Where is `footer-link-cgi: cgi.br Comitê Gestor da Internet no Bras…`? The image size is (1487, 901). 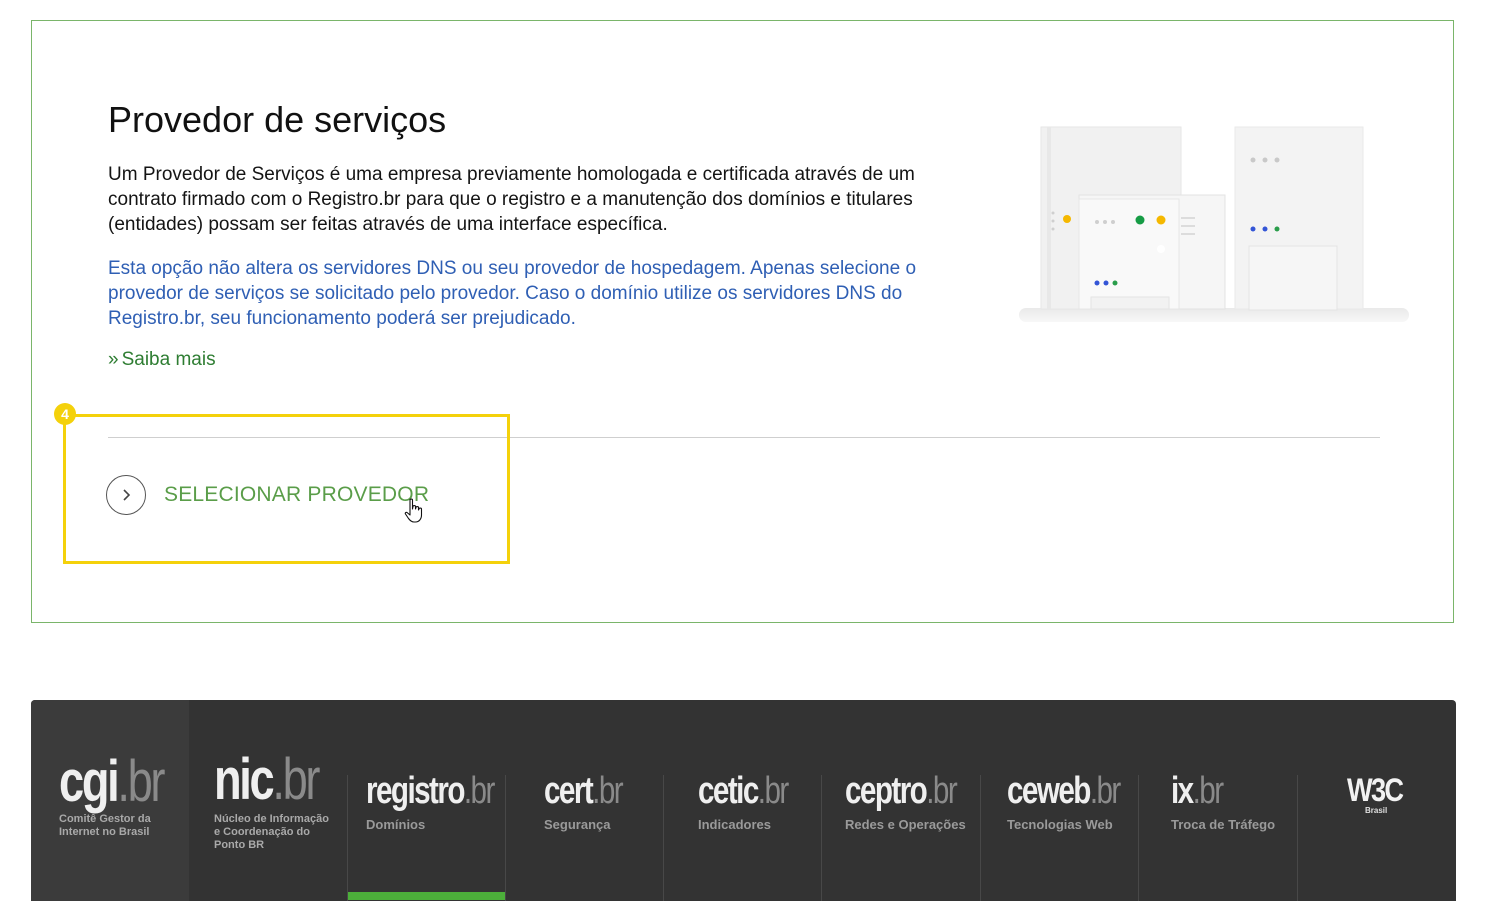
footer-link-cgi: cgi.br Comitê Gestor da Internet no Bras… is located at coordinates (126, 800).